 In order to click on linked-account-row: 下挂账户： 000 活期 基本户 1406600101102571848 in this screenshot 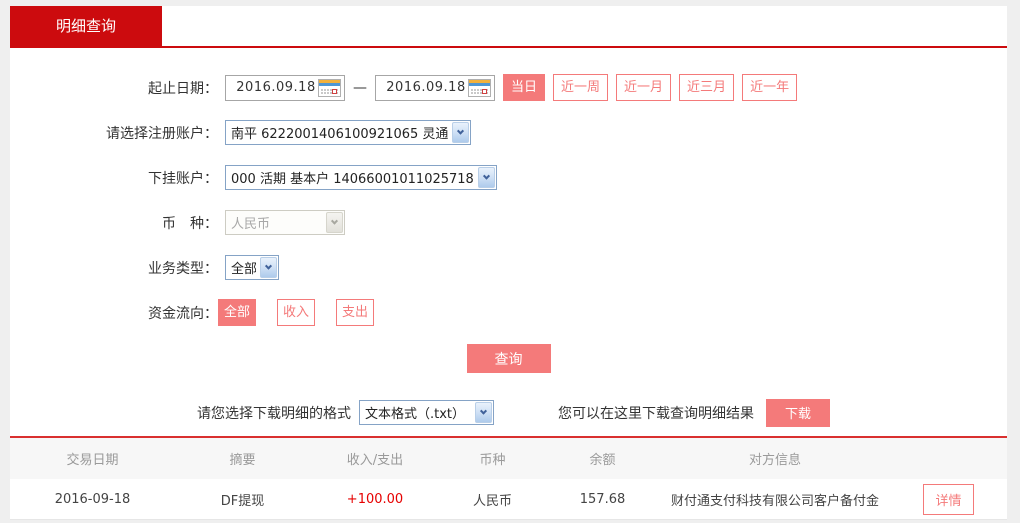, I will do `click(508, 177)`.